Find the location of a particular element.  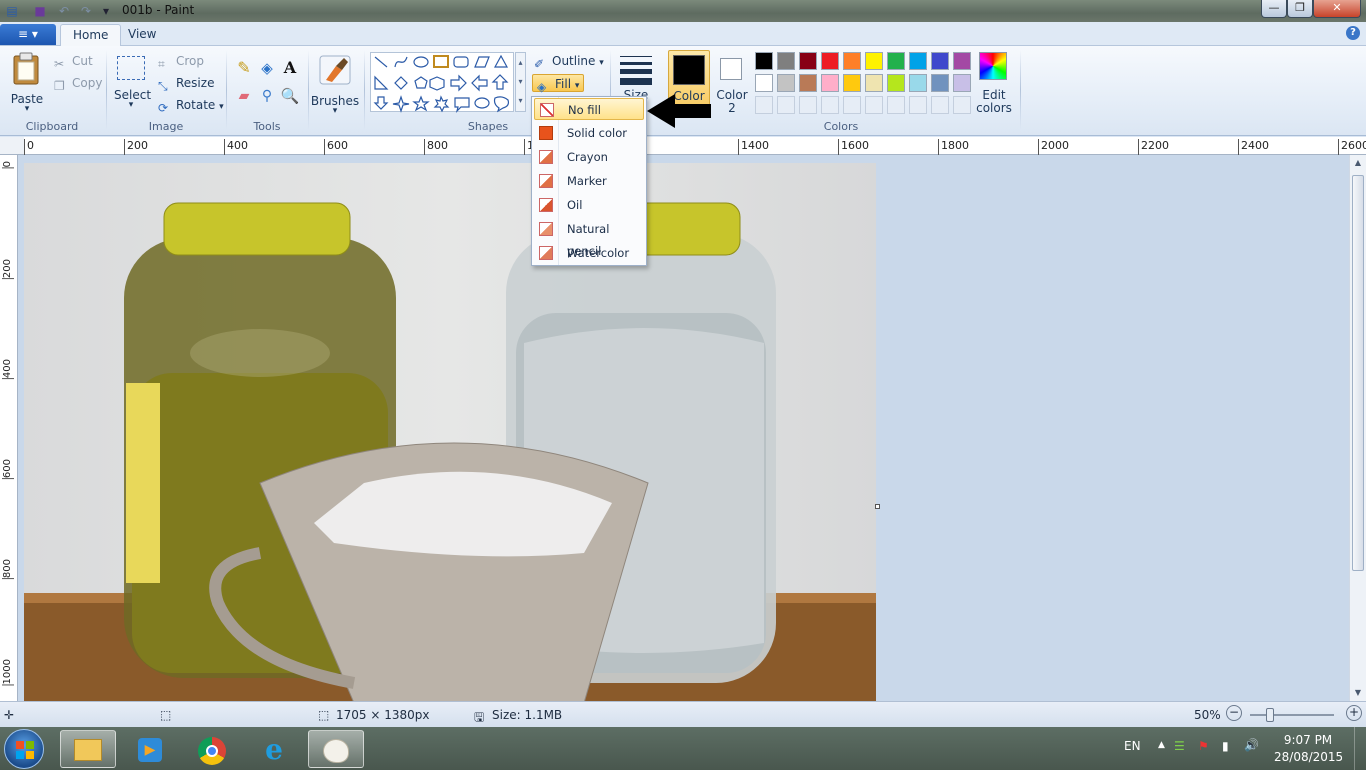

brushes-button: Brushes ▾ is located at coordinates (335, 85).